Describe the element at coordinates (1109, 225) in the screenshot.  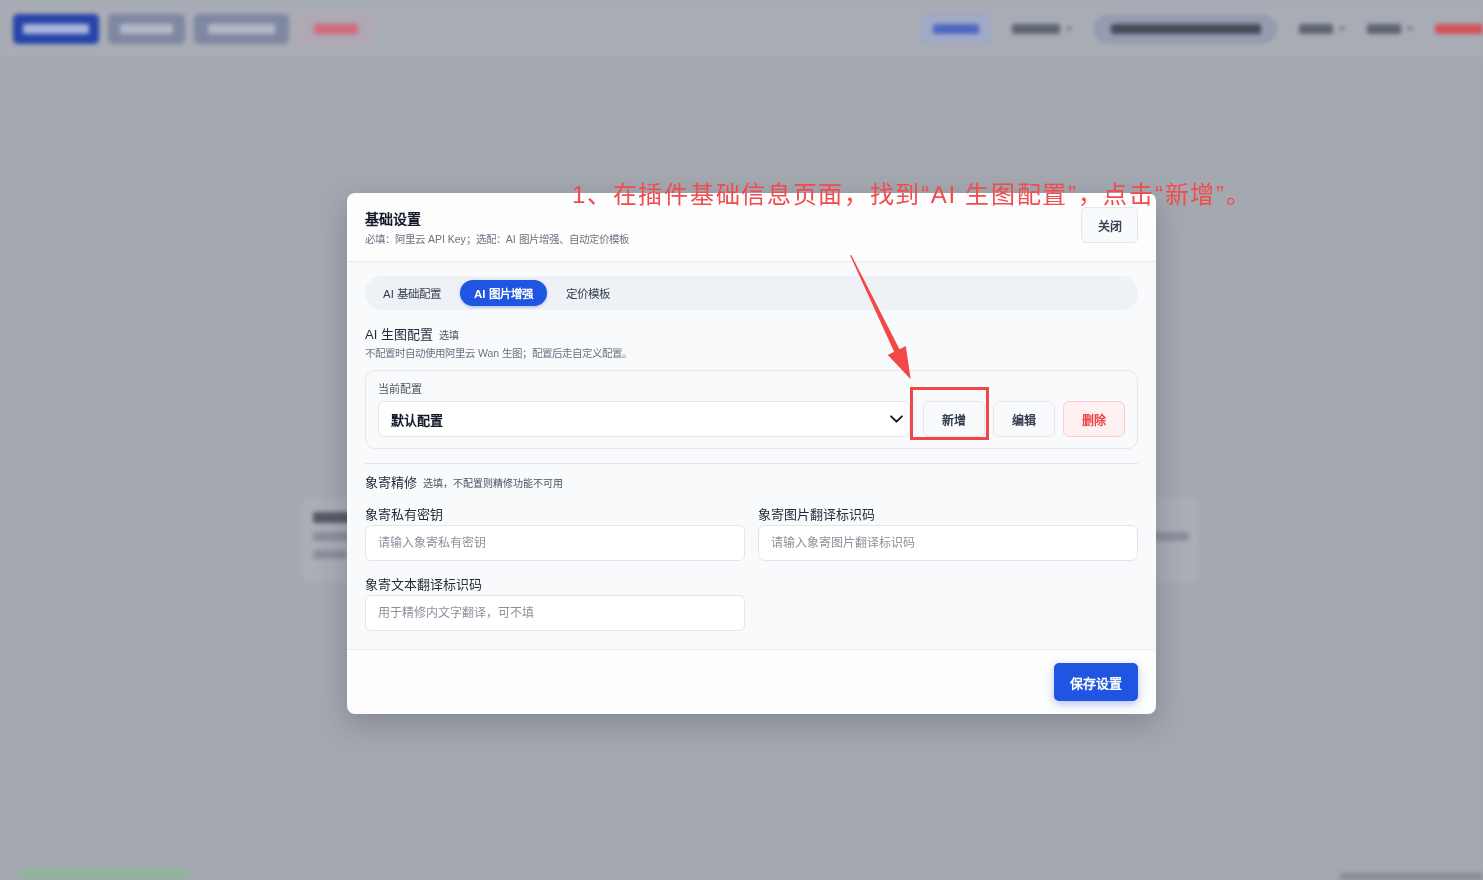
I see `close-button: 关闭` at that location.